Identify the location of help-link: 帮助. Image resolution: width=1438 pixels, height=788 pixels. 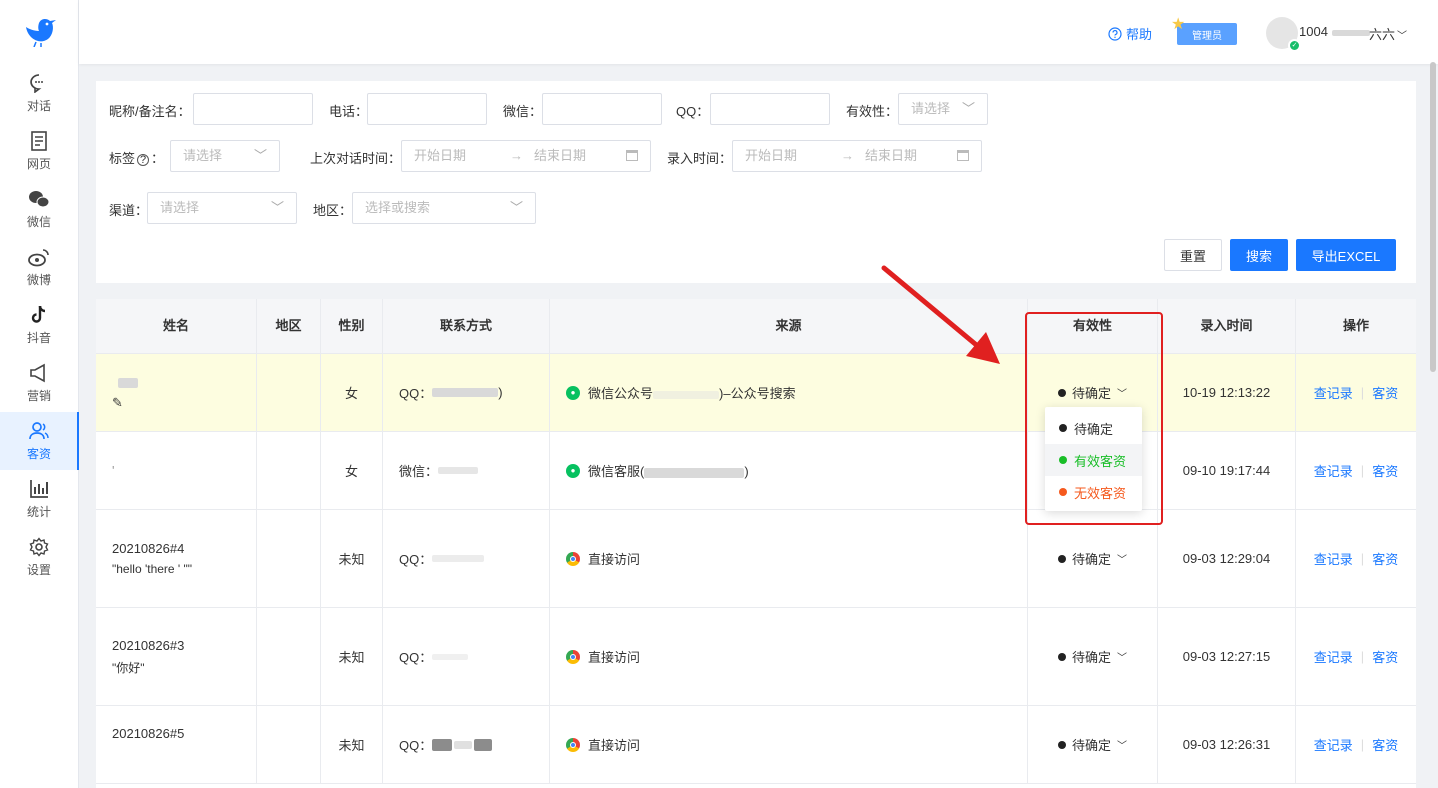
(1130, 33).